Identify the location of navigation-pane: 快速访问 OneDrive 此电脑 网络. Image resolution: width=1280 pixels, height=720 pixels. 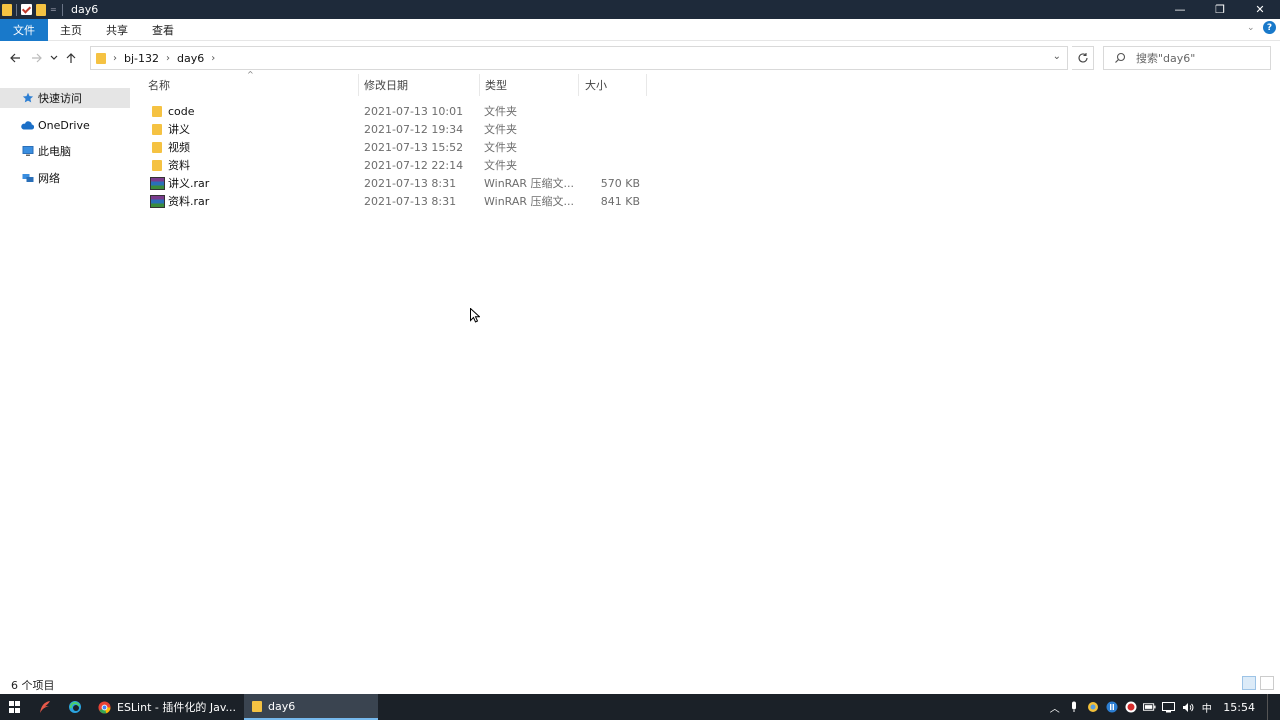
(65, 374).